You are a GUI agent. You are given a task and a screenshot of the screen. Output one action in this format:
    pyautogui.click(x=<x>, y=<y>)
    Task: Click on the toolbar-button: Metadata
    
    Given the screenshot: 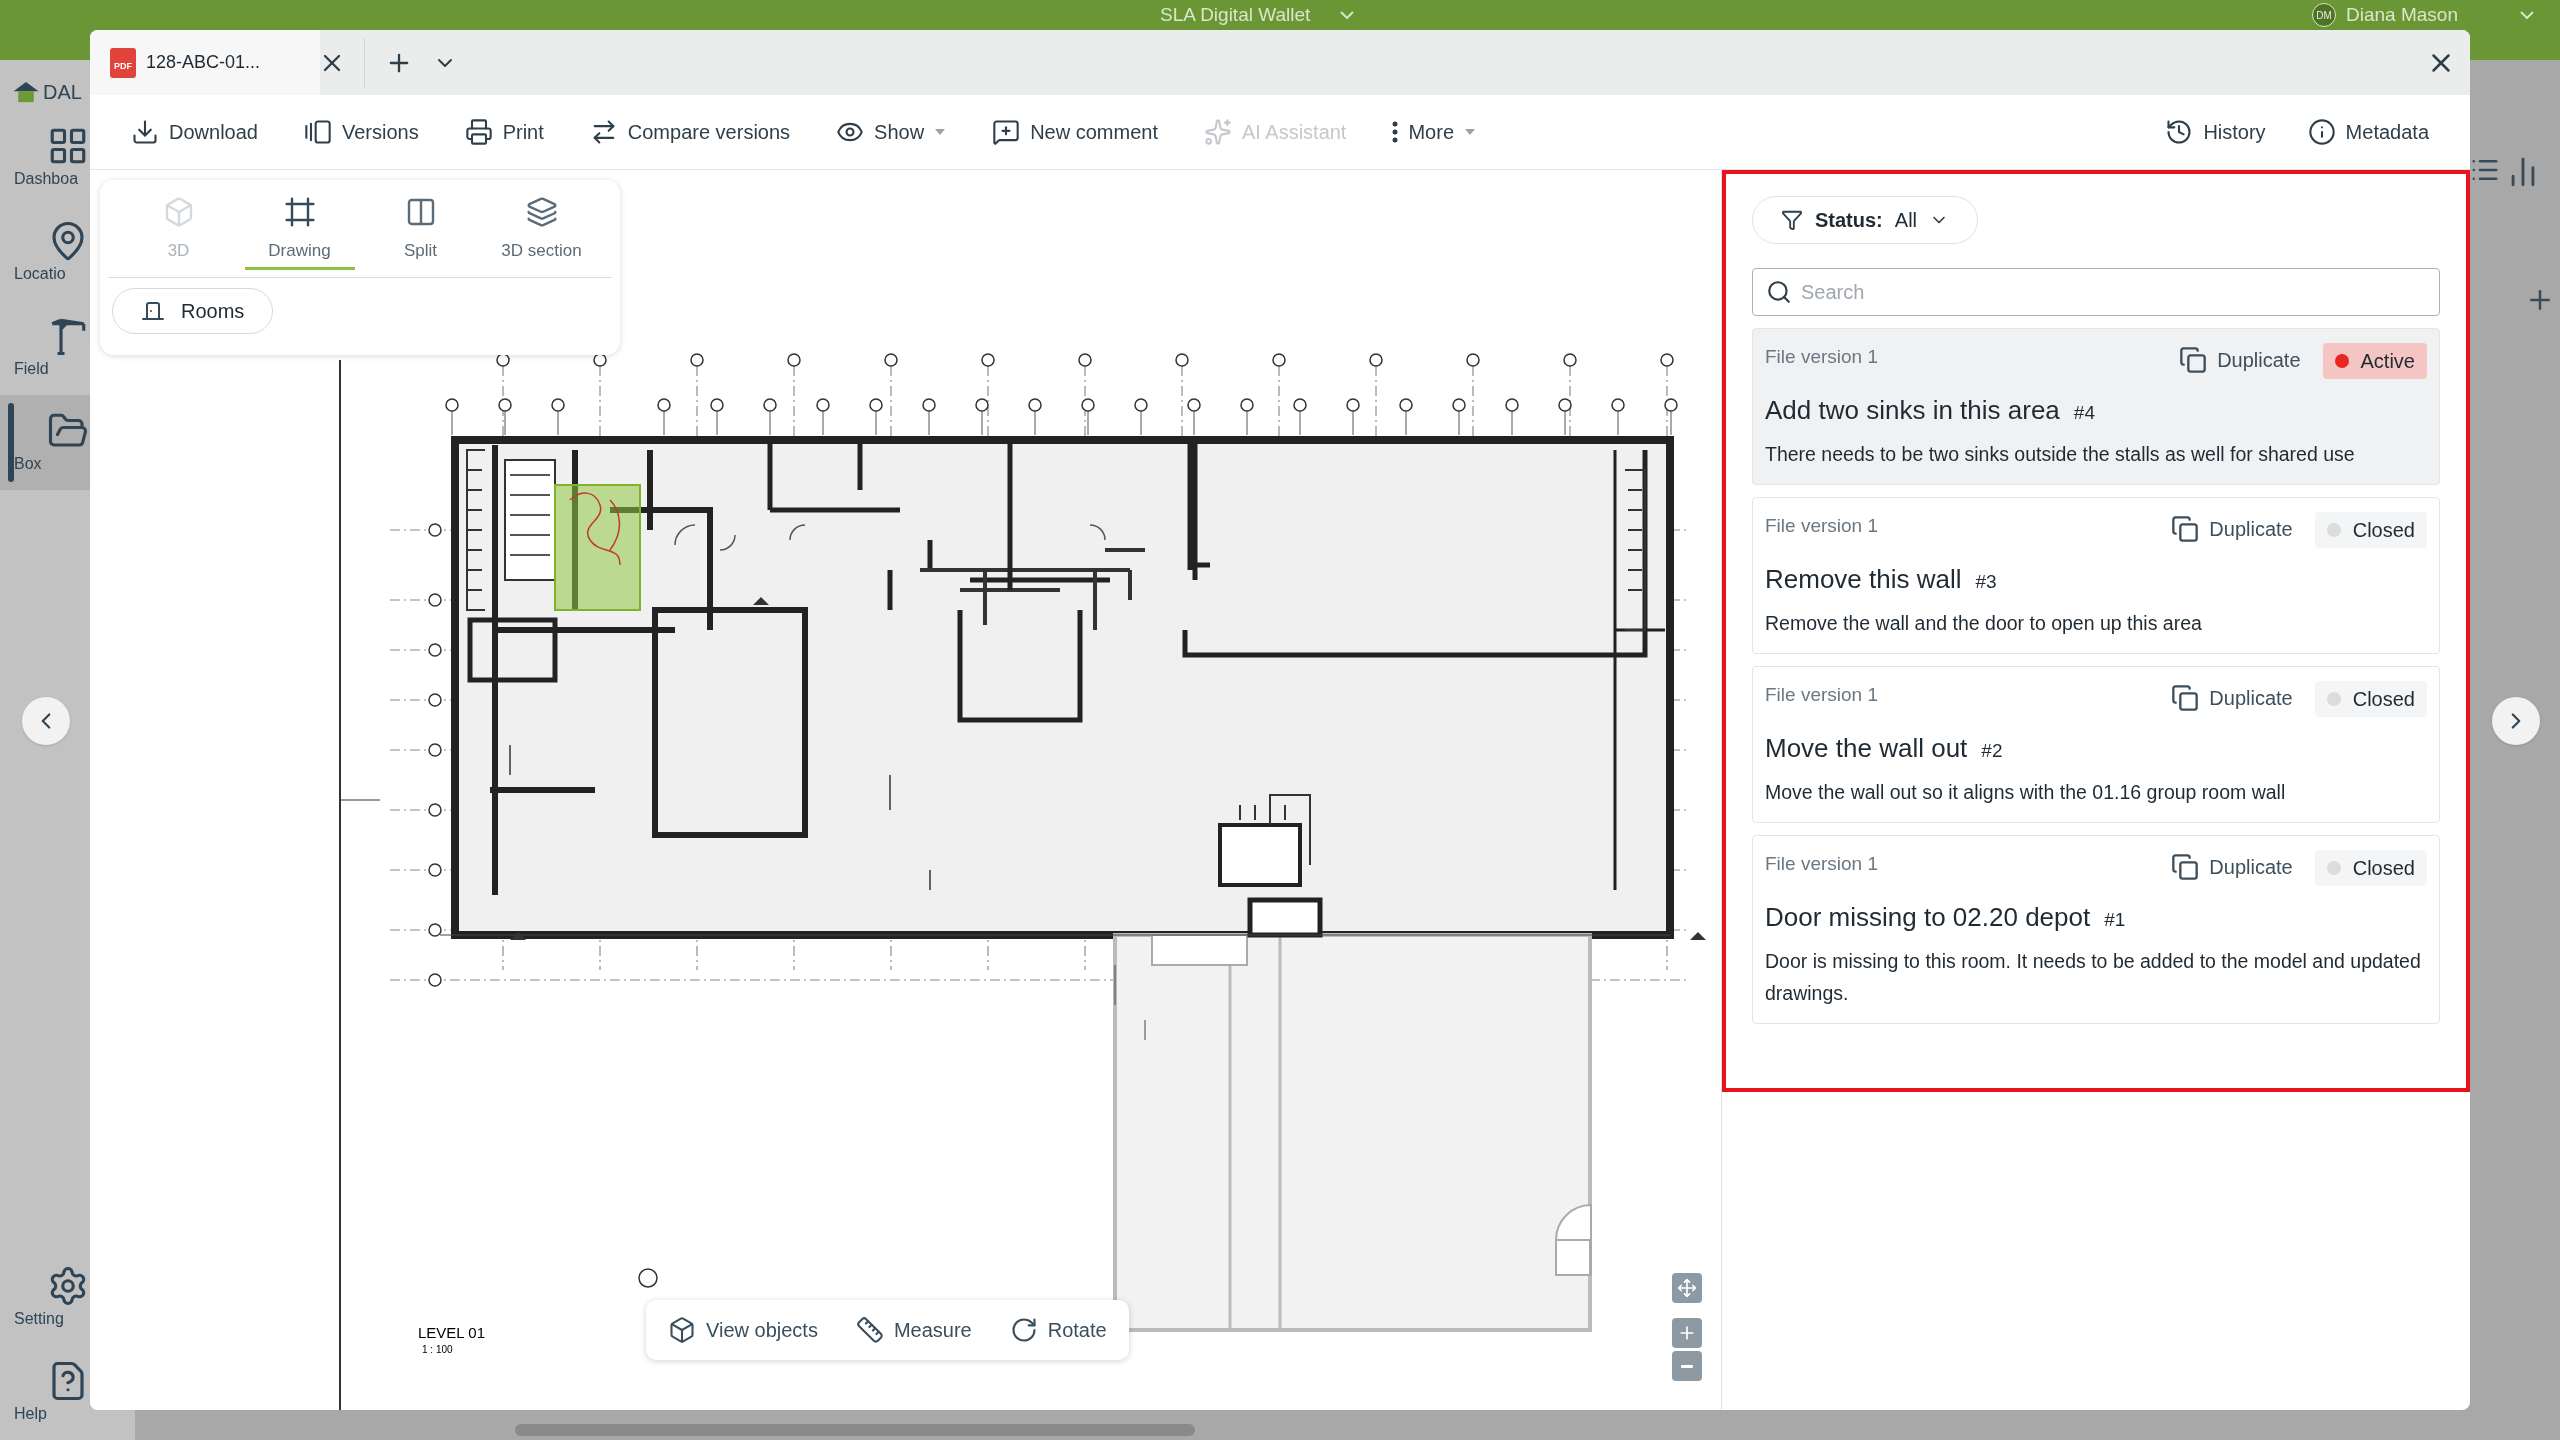 What is the action you would take?
    pyautogui.click(x=2368, y=132)
    